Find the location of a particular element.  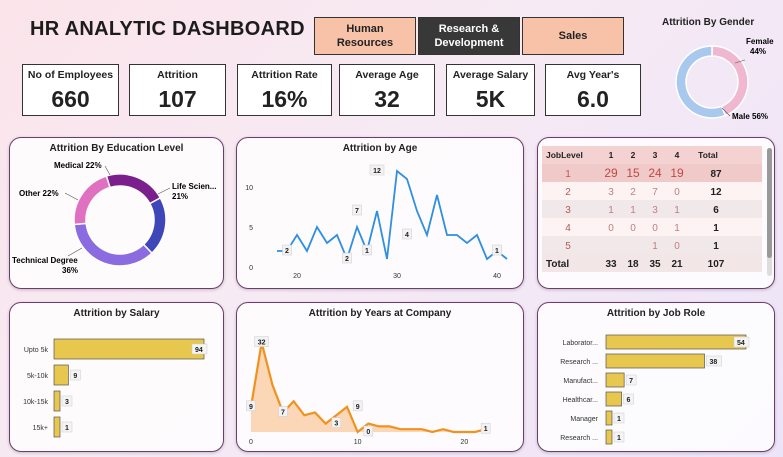

dashboard-title: HR ANALYTIC DASHBOARD is located at coordinates (167, 29).